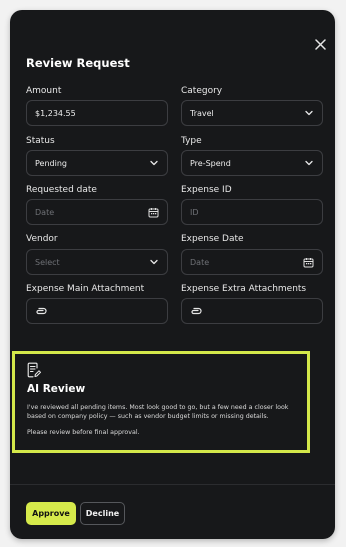 This screenshot has width=346, height=547. Describe the element at coordinates (102, 513) in the screenshot. I see `decline-button: Decline` at that location.